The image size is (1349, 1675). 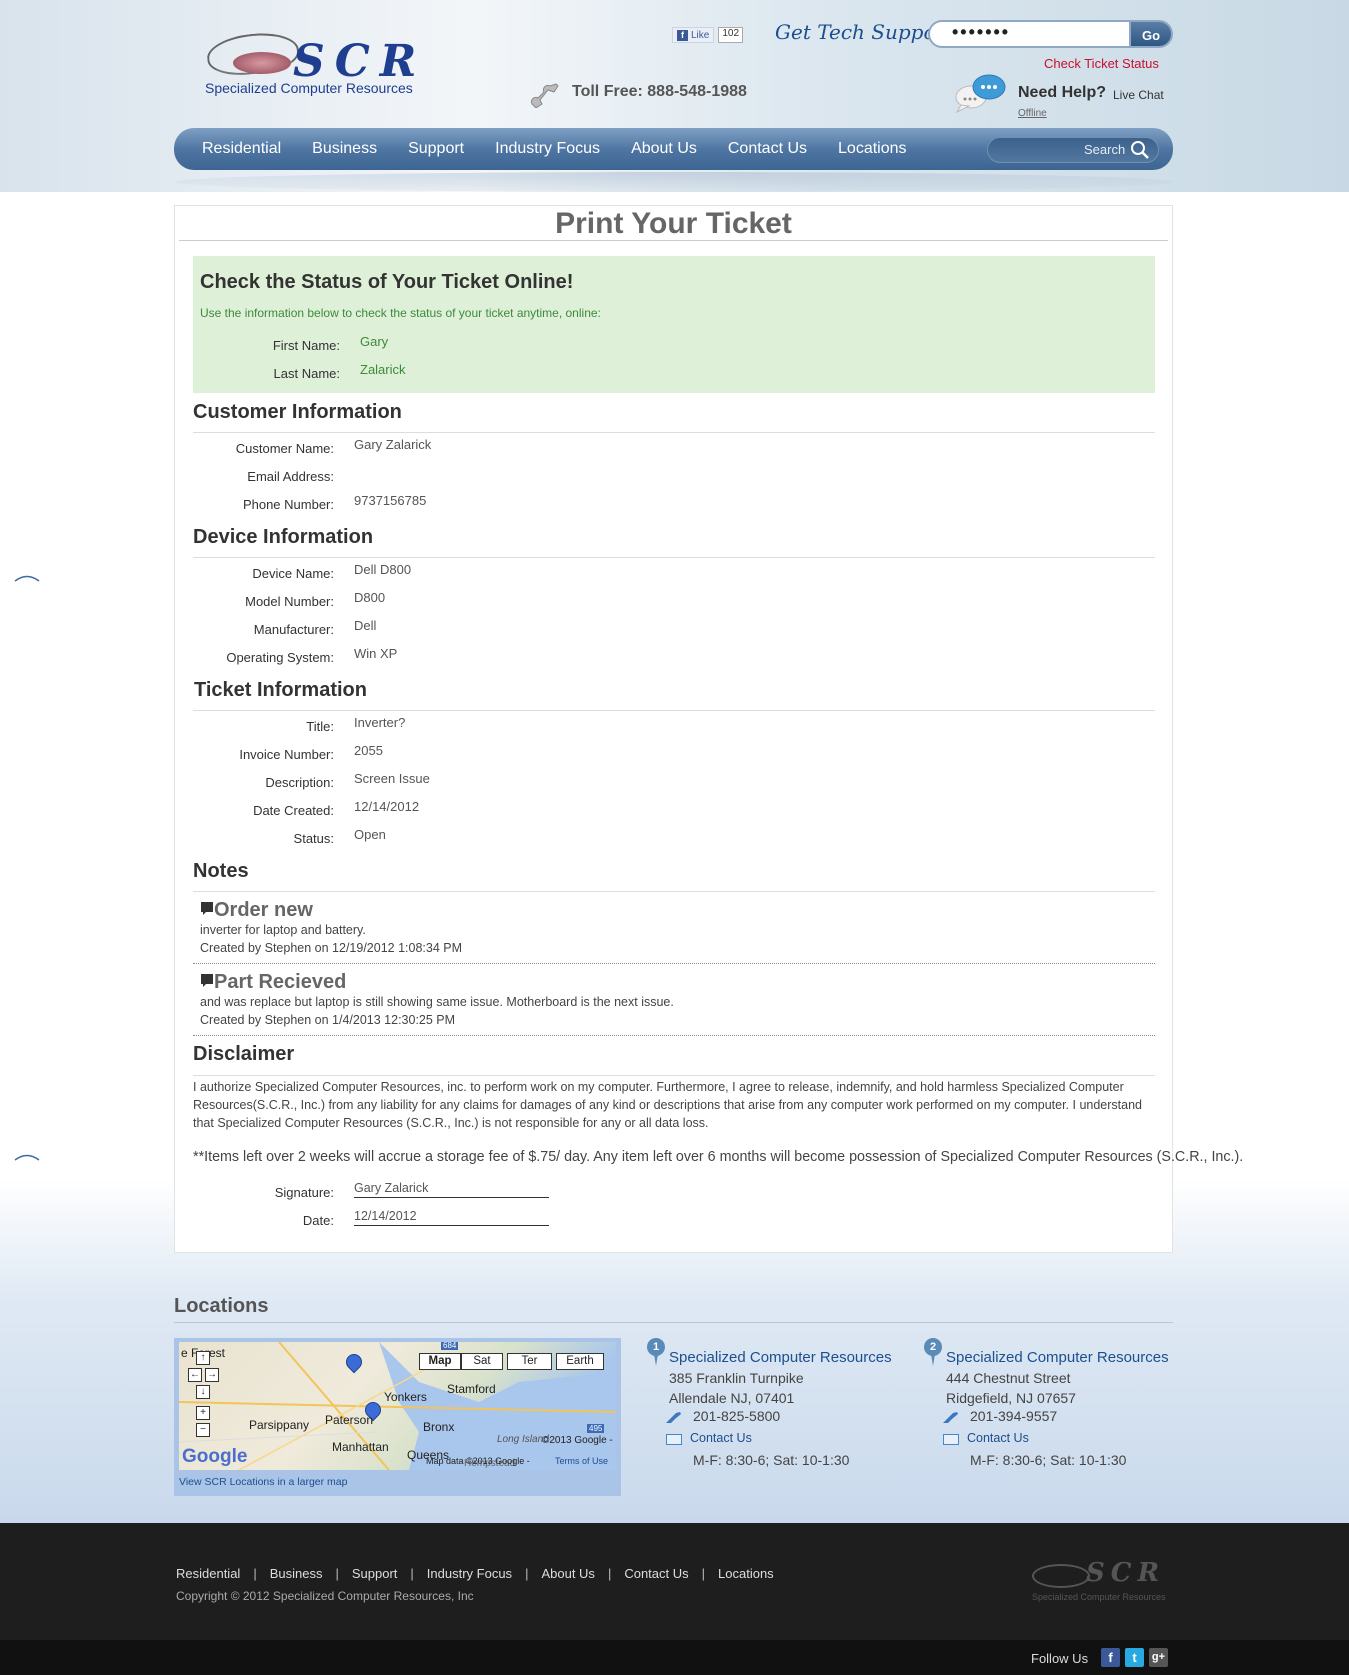 I want to click on chat-status: Offline, so click(x=1032, y=113).